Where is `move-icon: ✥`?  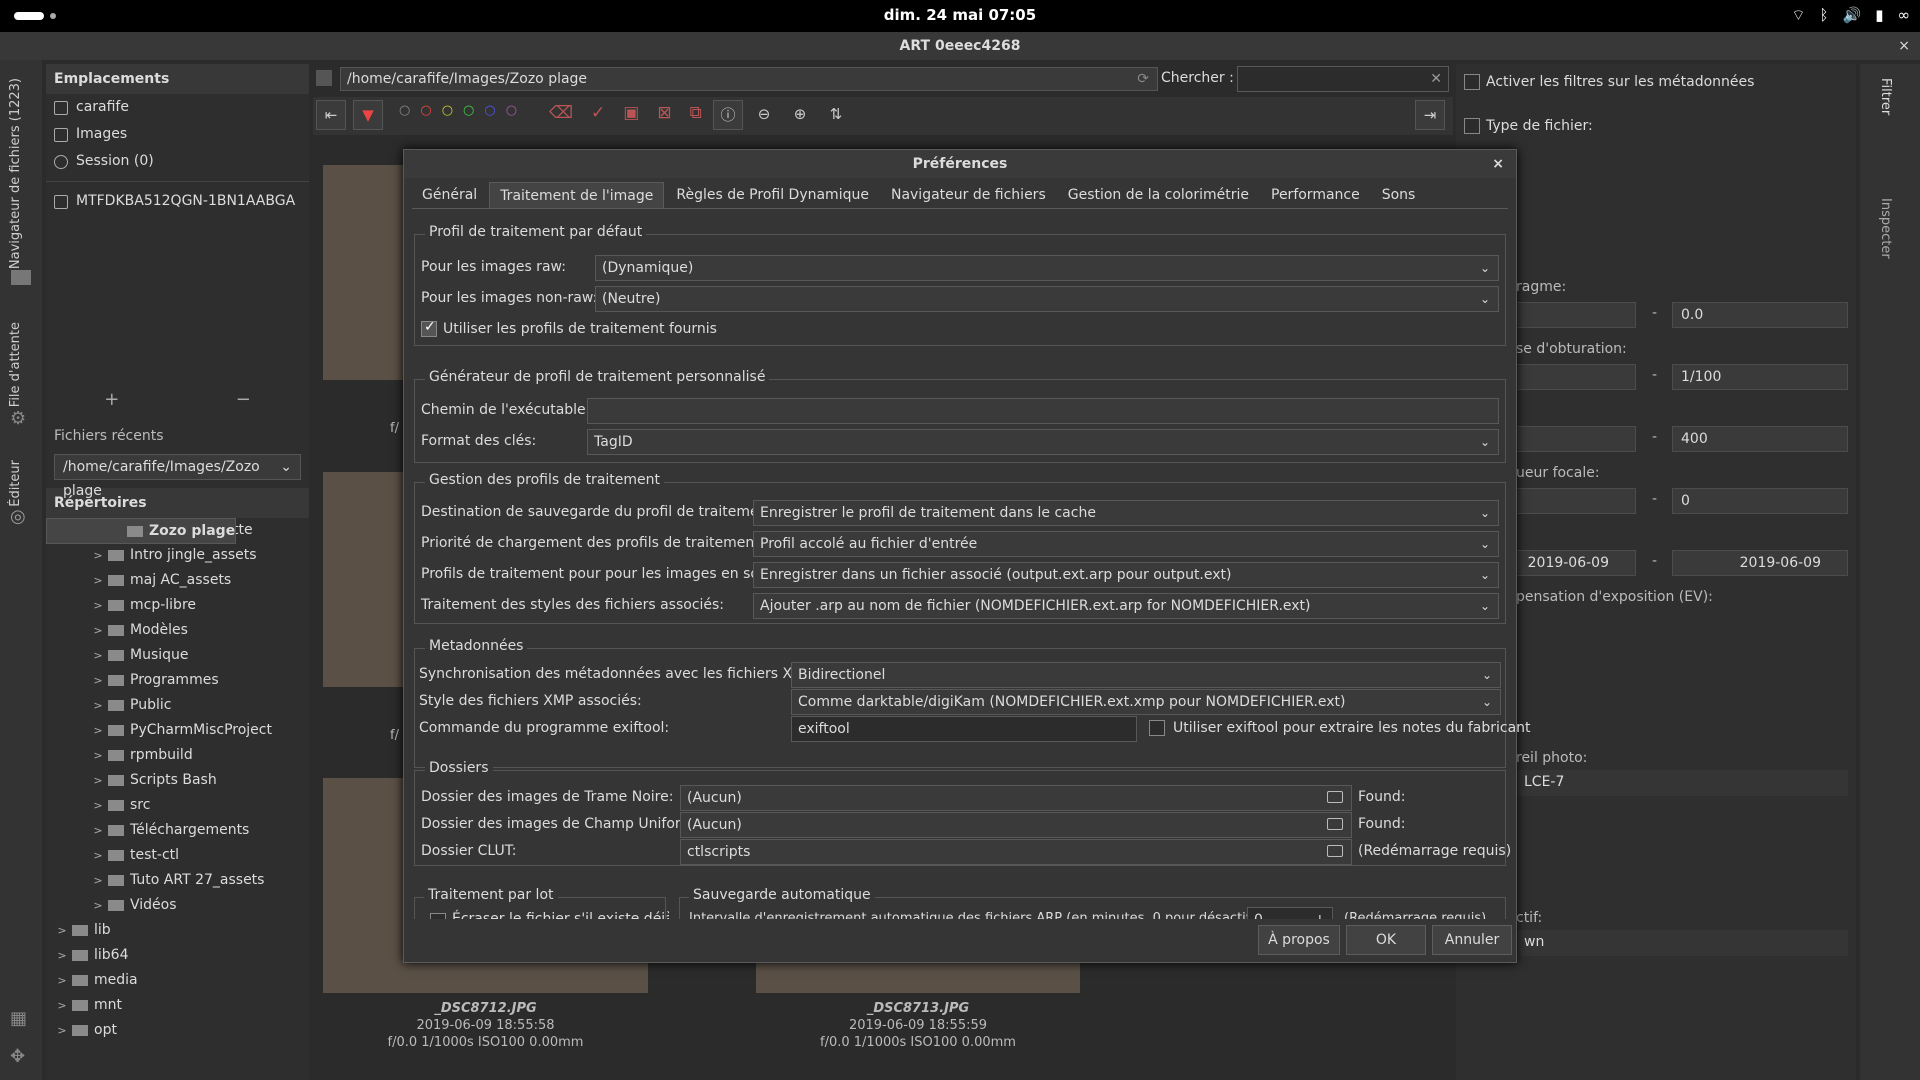
move-icon: ✥ is located at coordinates (17, 1056).